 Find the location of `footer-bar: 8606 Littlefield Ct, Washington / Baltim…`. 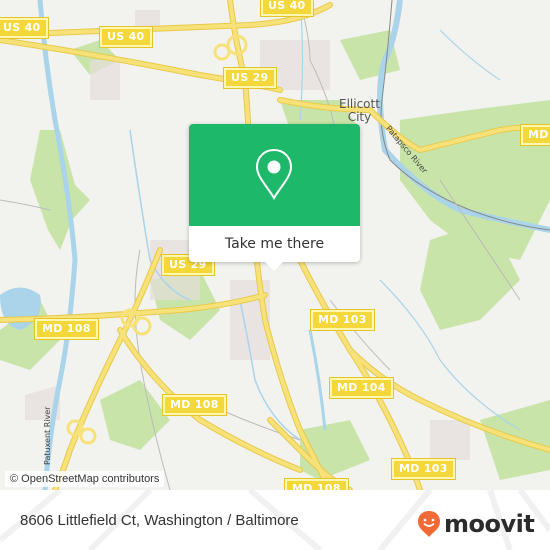

footer-bar: 8606 Littlefield Ct, Washington / Baltim… is located at coordinates (275, 520).